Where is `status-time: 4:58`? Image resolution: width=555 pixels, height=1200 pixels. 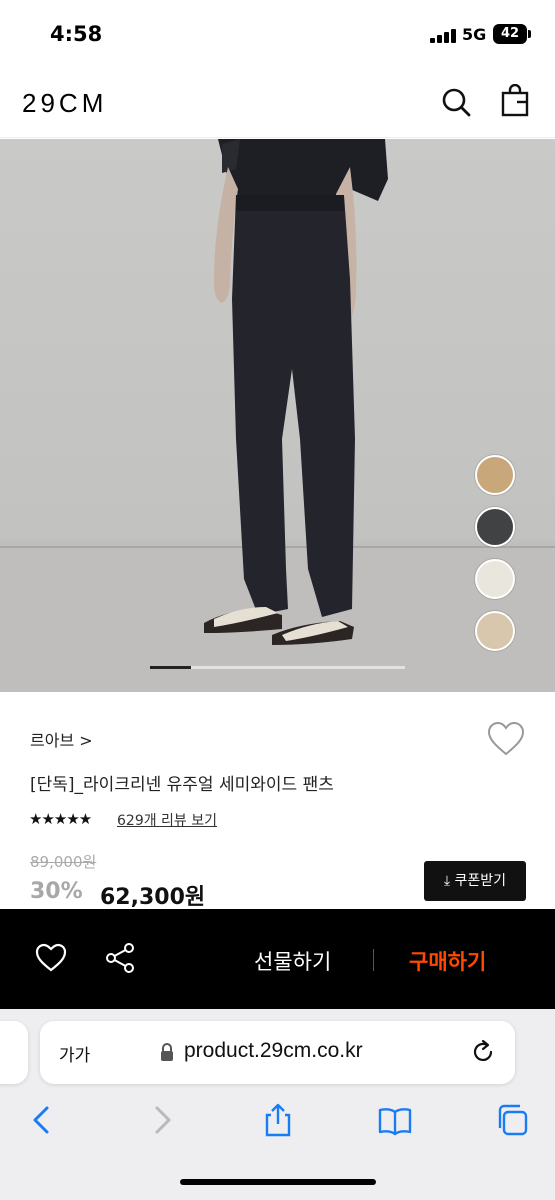 status-time: 4:58 is located at coordinates (76, 34).